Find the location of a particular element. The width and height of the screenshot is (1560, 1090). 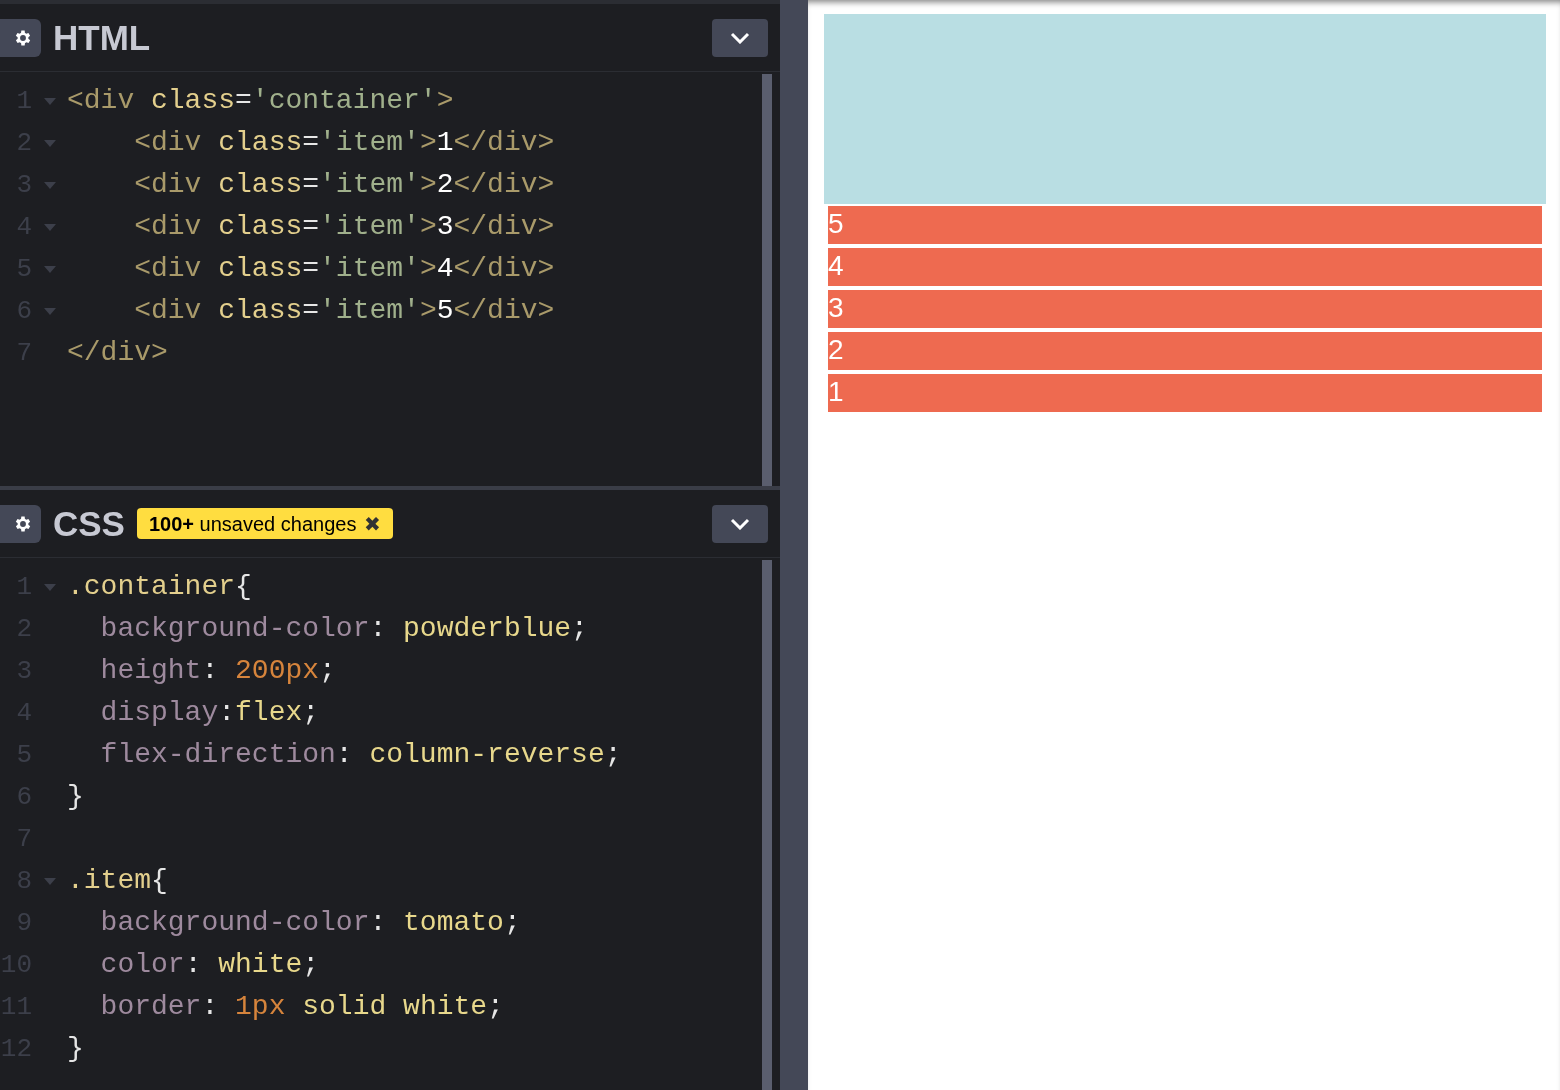

code-line: </div> is located at coordinates (117, 353).